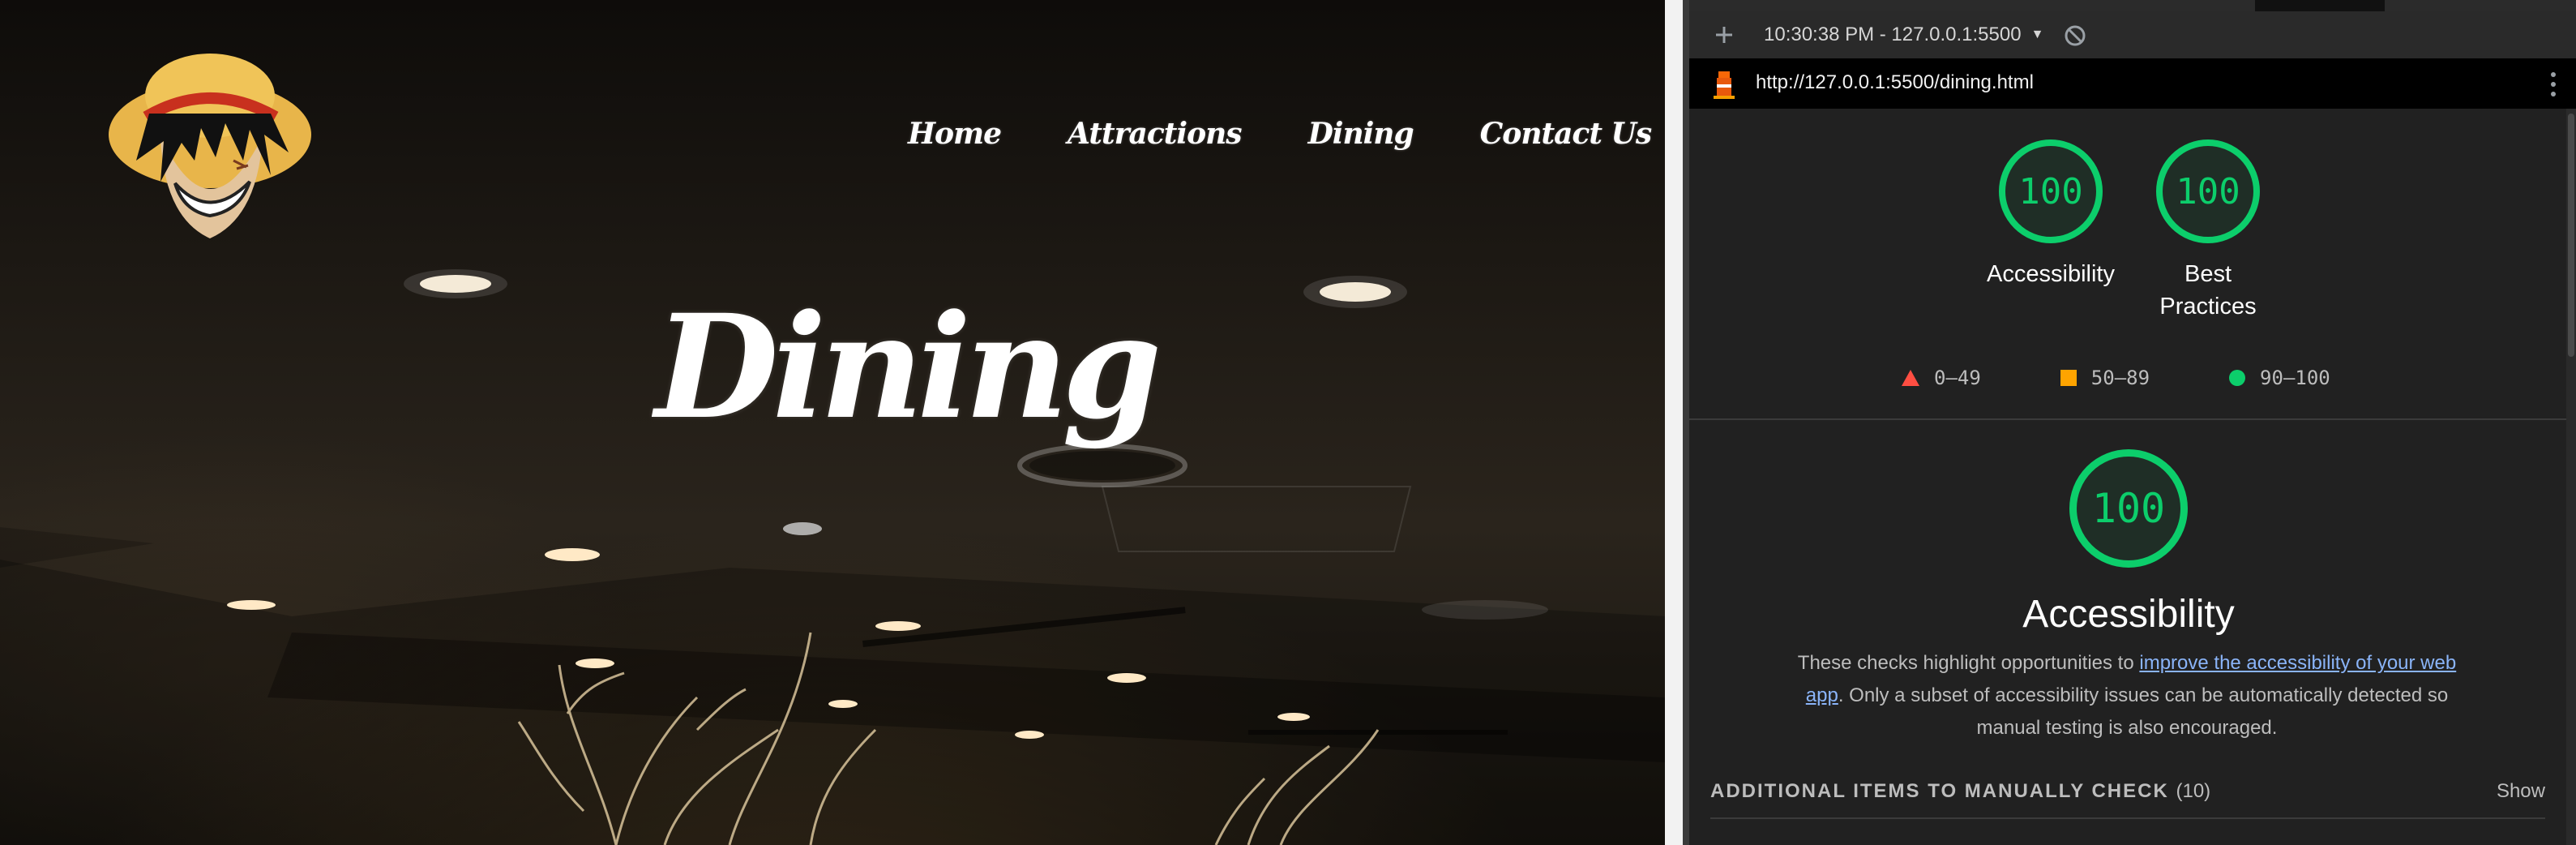 The height and width of the screenshot is (845, 2576). What do you see at coordinates (908, 367) in the screenshot?
I see `hero-title: Dining` at bounding box center [908, 367].